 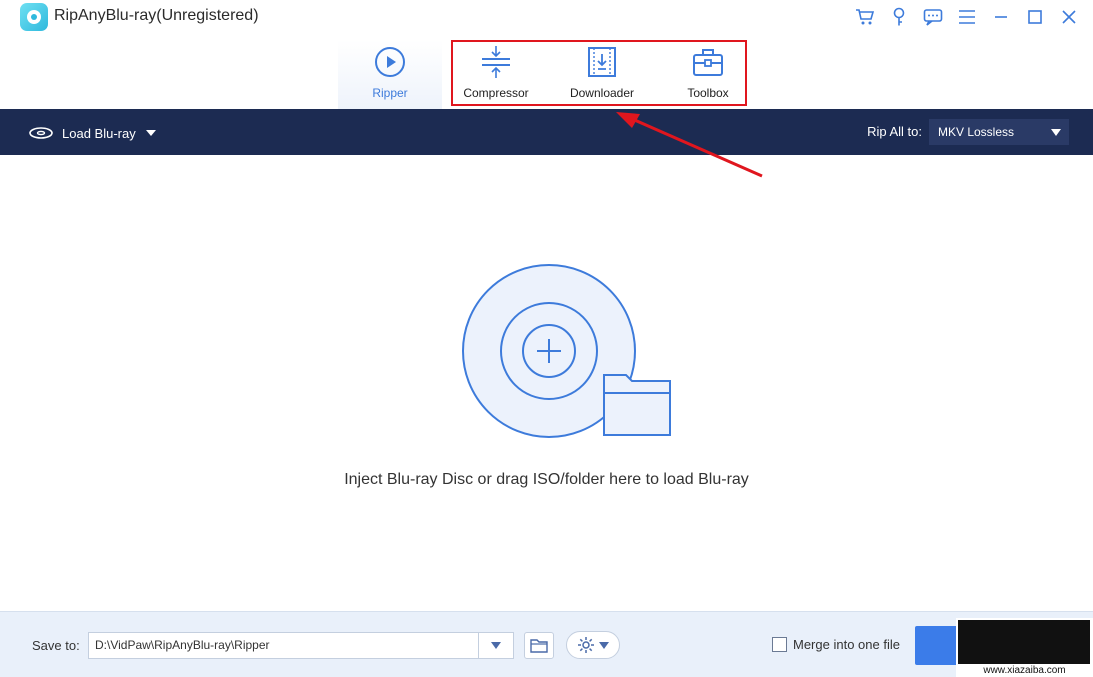 I want to click on app-logo-icon, so click(x=34, y=17).